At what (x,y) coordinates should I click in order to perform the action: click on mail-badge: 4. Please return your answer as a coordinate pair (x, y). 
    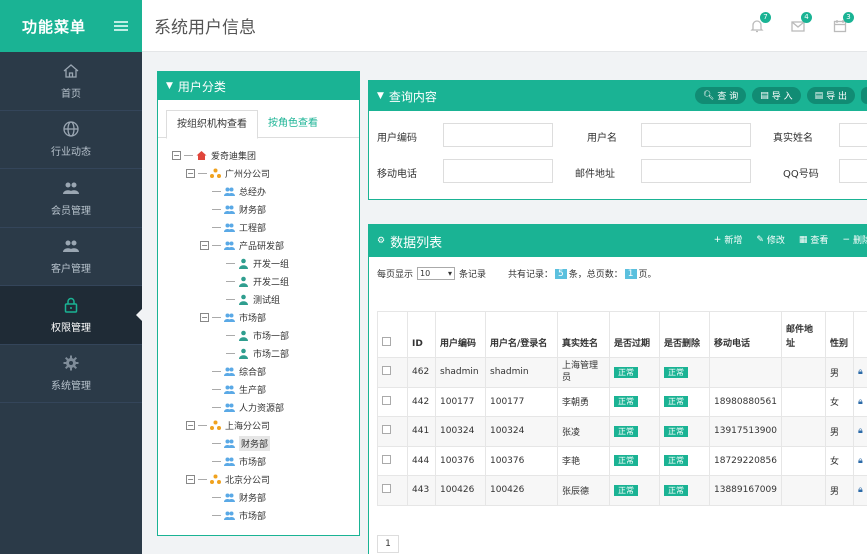
    Looking at the image, I should click on (806, 17).